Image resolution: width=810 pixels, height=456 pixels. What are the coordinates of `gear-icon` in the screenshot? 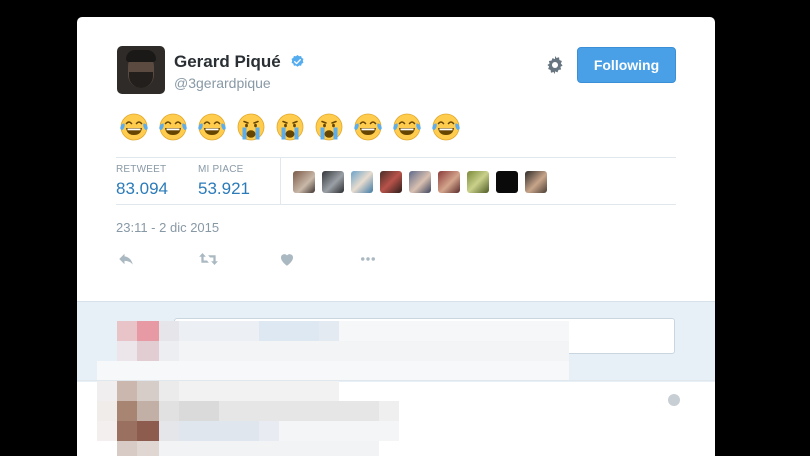 It's located at (555, 65).